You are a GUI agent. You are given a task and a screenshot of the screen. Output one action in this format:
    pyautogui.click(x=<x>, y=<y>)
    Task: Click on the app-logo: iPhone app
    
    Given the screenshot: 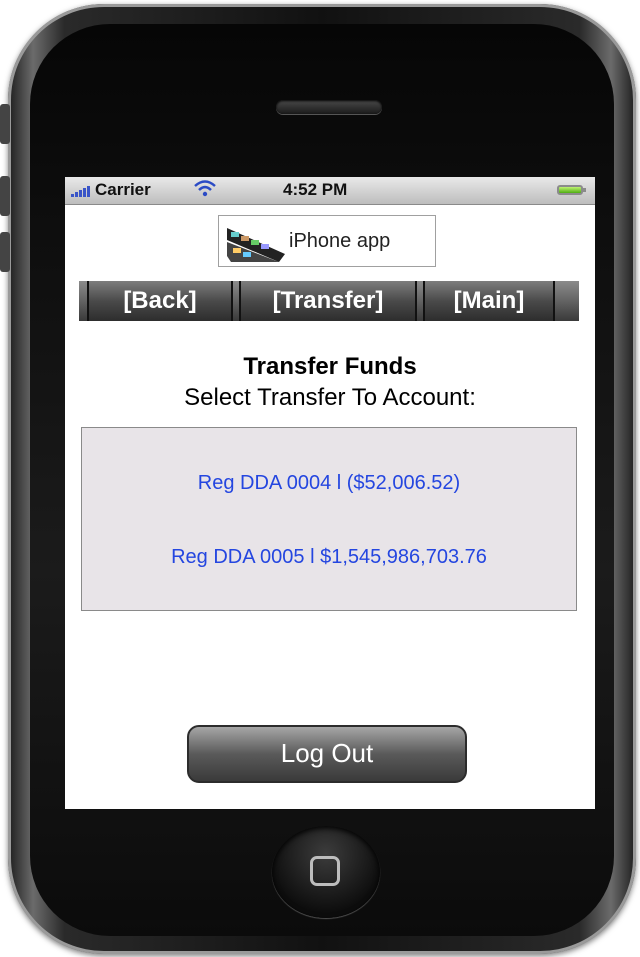 What is the action you would take?
    pyautogui.click(x=327, y=241)
    